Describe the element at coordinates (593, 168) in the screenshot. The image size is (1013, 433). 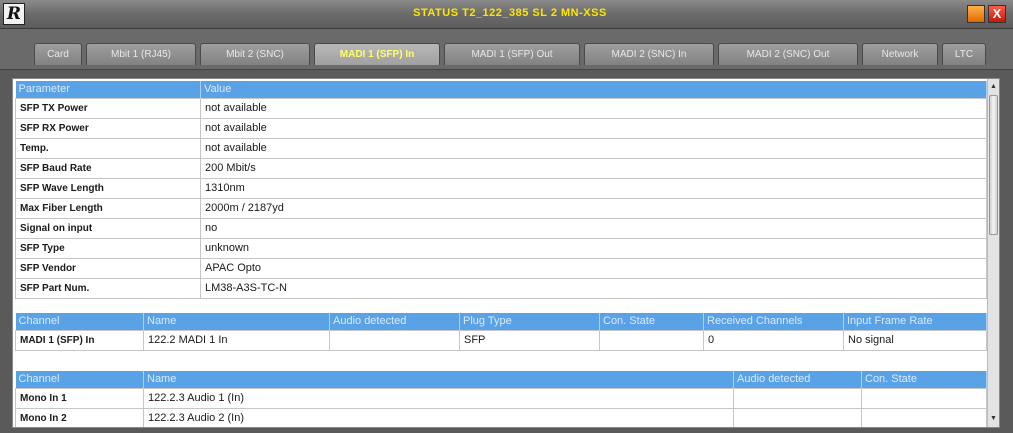
I see `param-value: 200 Mbit/s` at that location.